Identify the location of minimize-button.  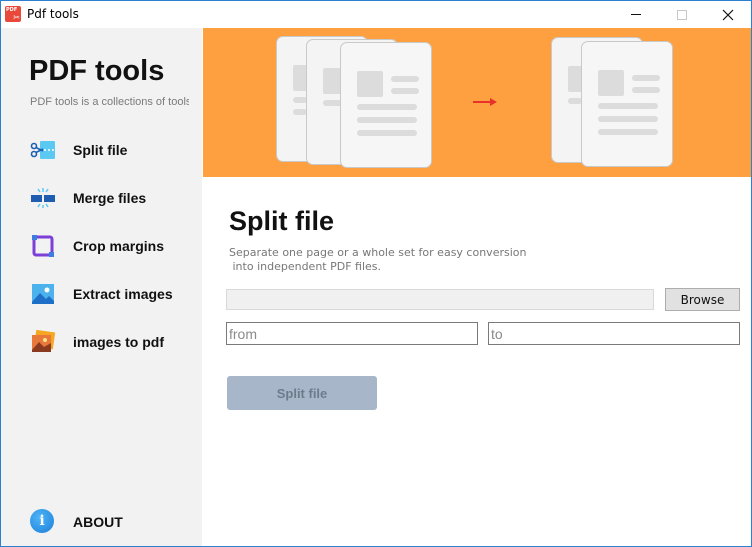
(636, 14).